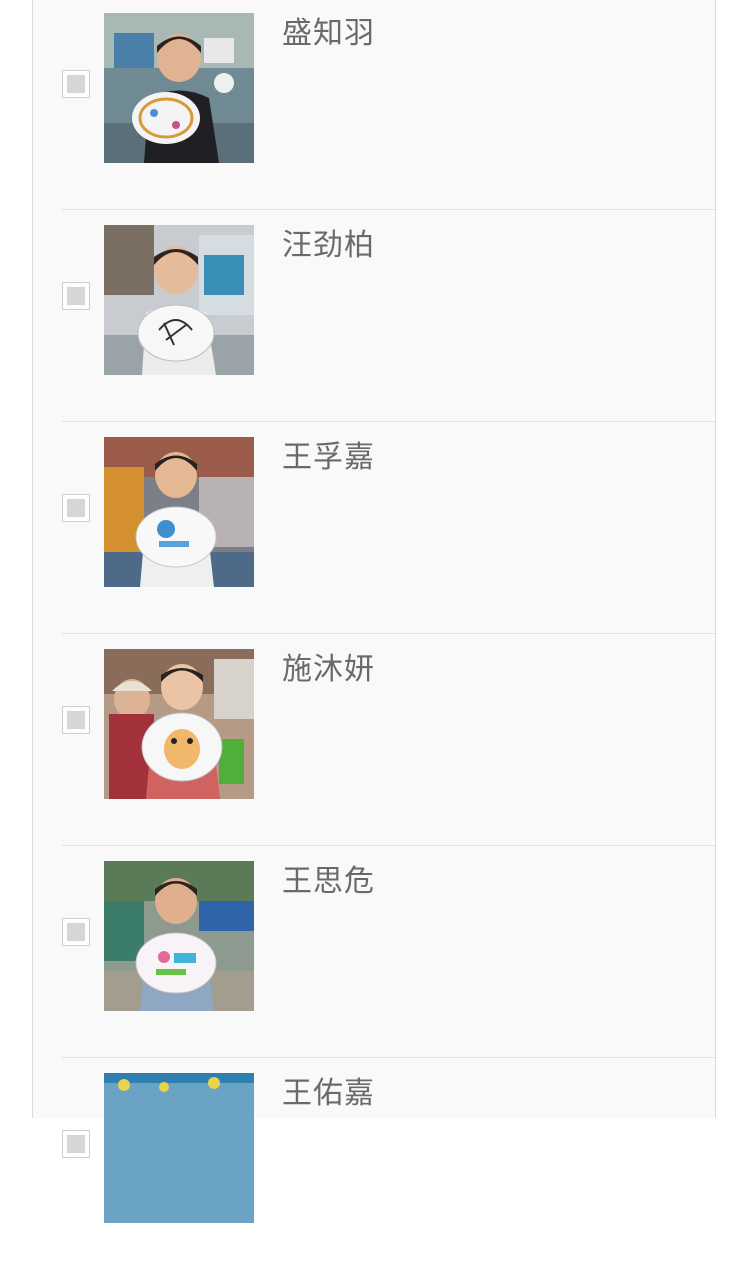  What do you see at coordinates (328, 457) in the screenshot?
I see `child-name: 王孚嘉` at bounding box center [328, 457].